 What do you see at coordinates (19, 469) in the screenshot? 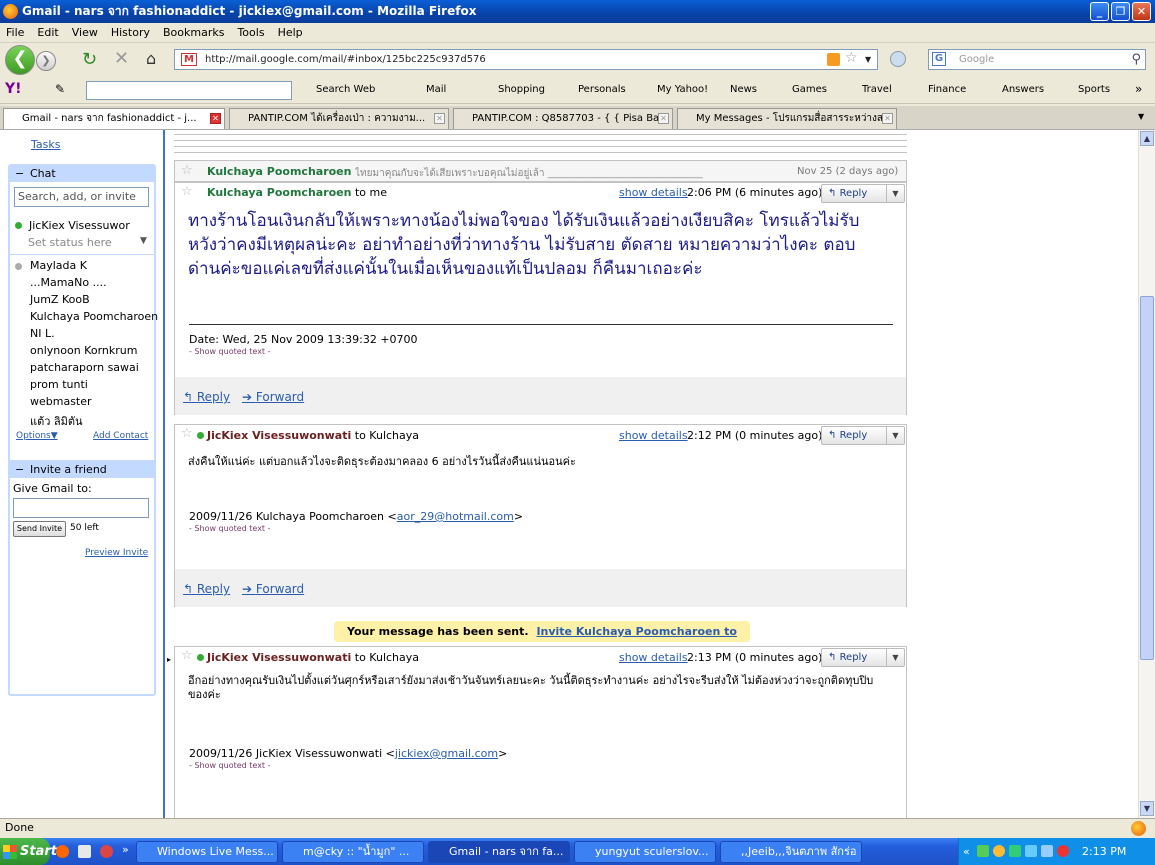
I see `invite-collapse-icon: −` at bounding box center [19, 469].